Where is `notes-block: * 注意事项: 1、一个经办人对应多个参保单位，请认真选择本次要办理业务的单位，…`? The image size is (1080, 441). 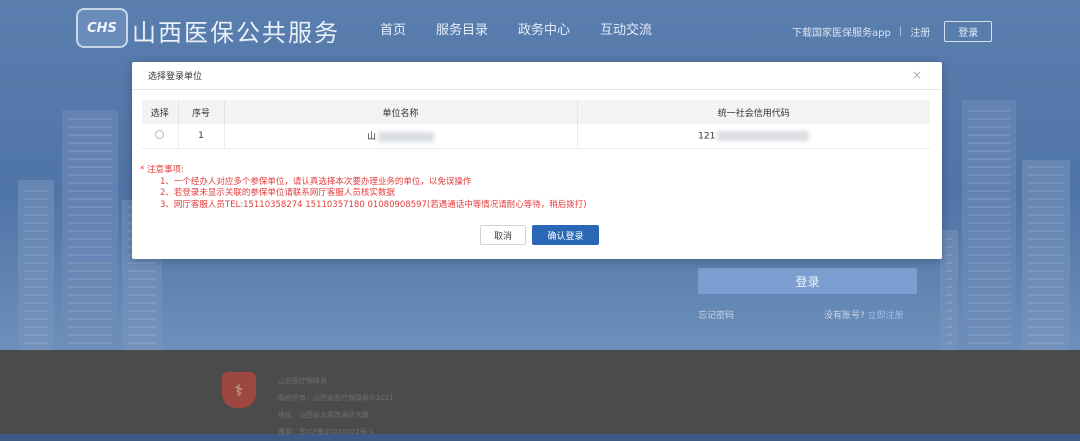
notes-block: * 注意事项: 1、一个经办人对应多个参保单位，请认真选择本次要办理业务的单位，… is located at coordinates (363, 188).